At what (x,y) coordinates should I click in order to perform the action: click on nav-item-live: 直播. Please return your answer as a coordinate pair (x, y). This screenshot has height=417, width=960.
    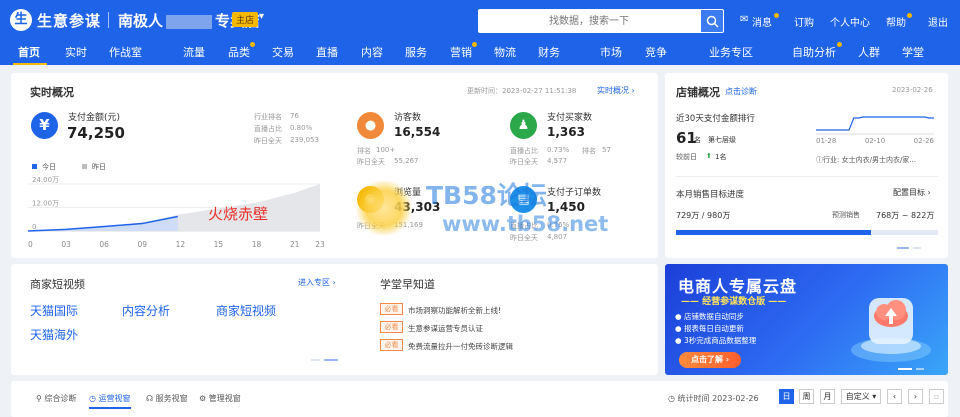
    Looking at the image, I should click on (327, 52).